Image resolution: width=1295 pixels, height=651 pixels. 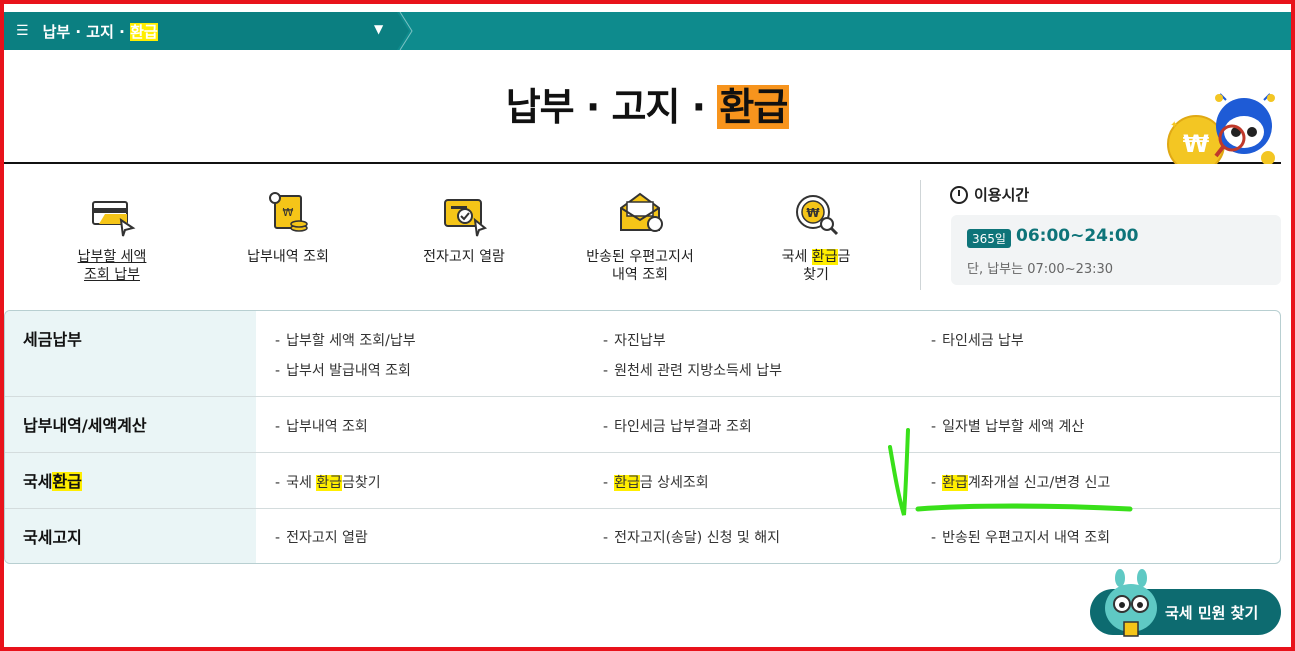 I want to click on menu-link: - 환급금 상세조회, so click(x=656, y=482).